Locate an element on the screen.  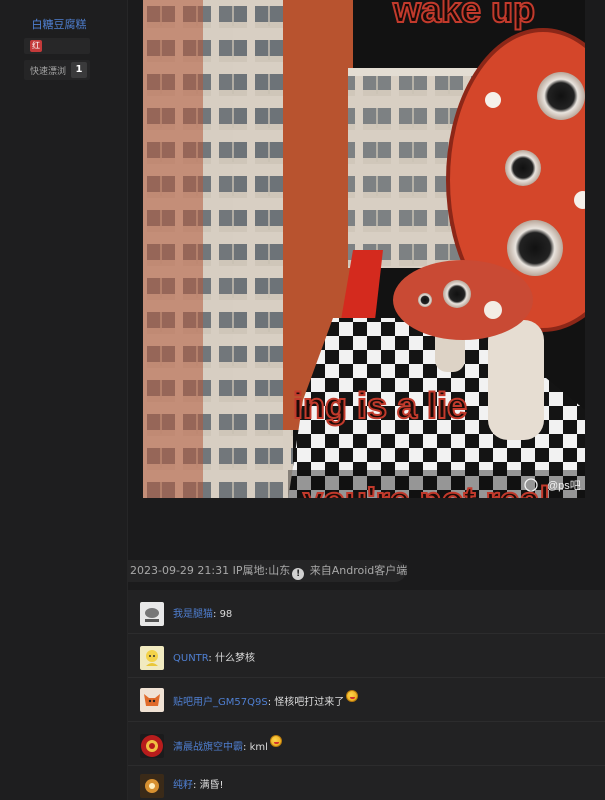
comment-text: kml is located at coordinates (258, 747).